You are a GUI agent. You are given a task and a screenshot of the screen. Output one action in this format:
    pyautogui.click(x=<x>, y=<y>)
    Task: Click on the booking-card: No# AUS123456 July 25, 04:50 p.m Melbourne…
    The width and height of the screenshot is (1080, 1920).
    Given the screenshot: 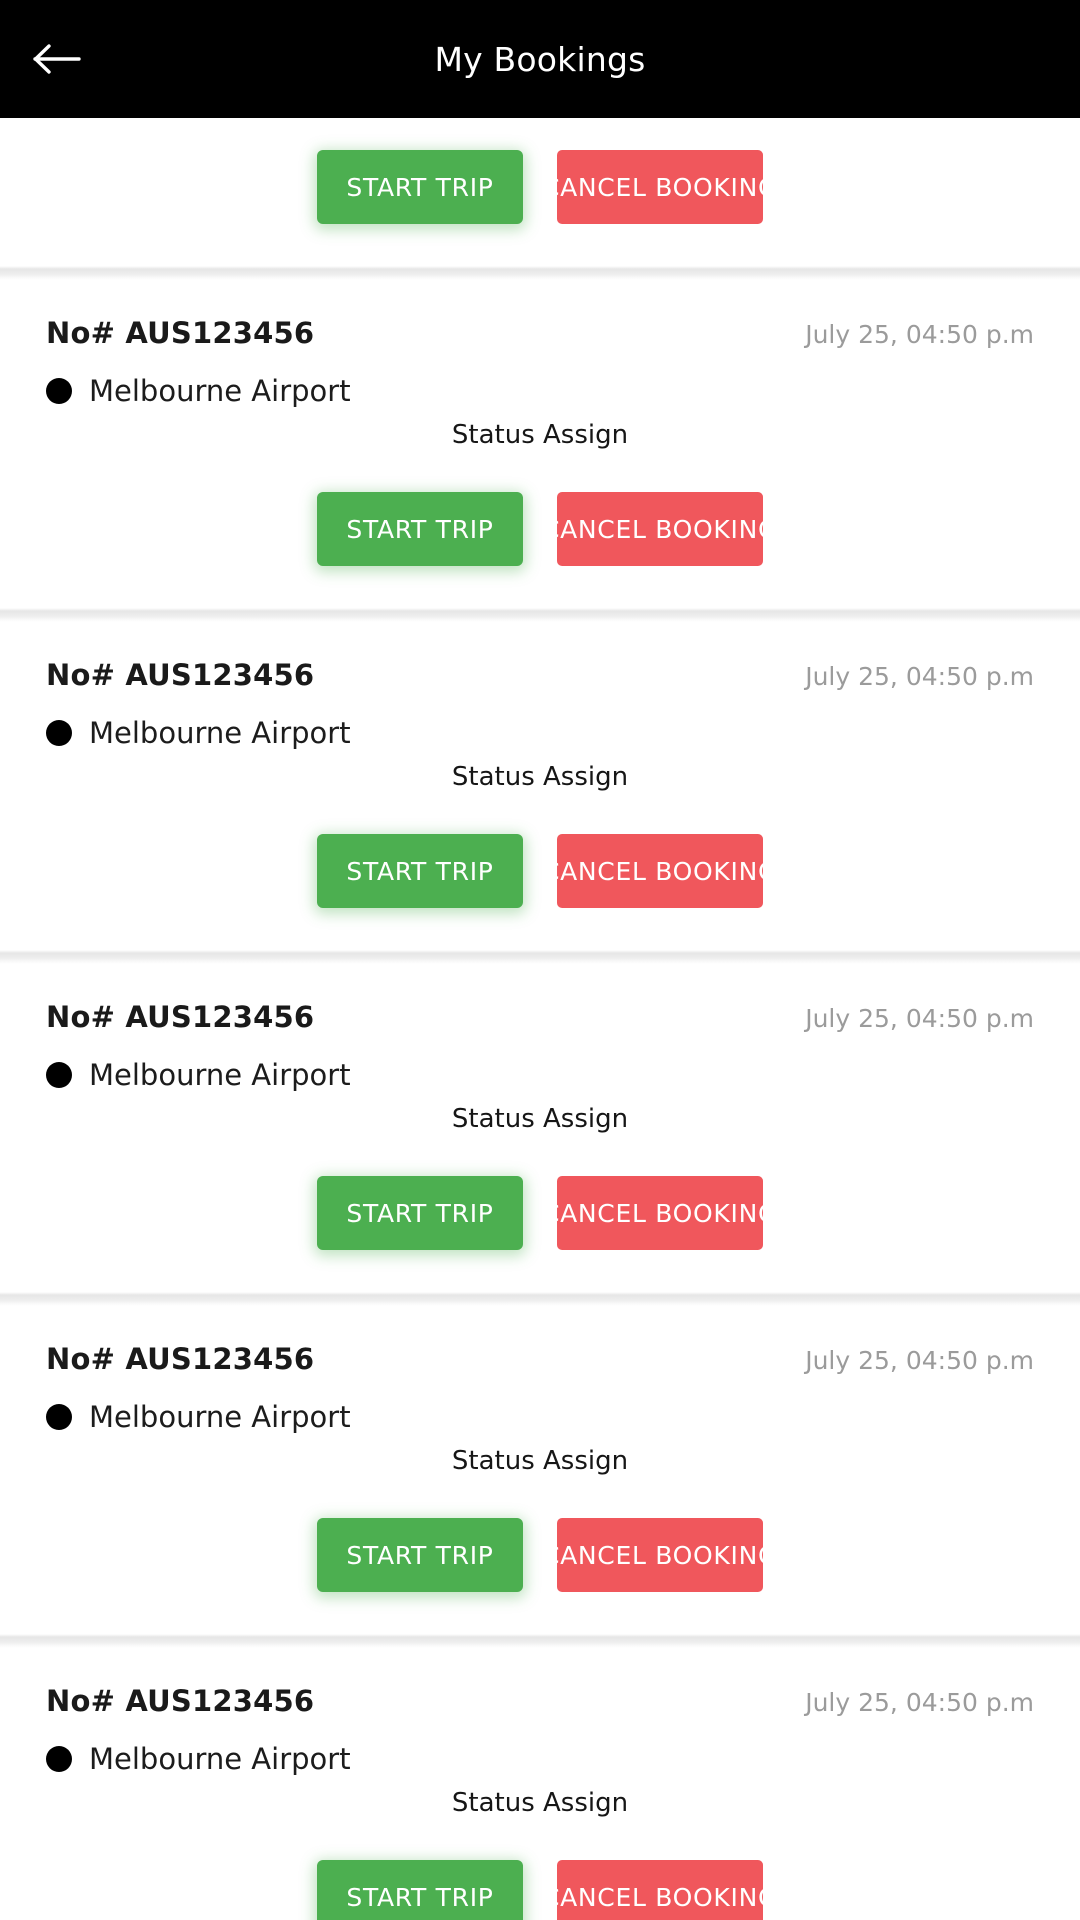 What is the action you would take?
    pyautogui.click(x=540, y=1784)
    